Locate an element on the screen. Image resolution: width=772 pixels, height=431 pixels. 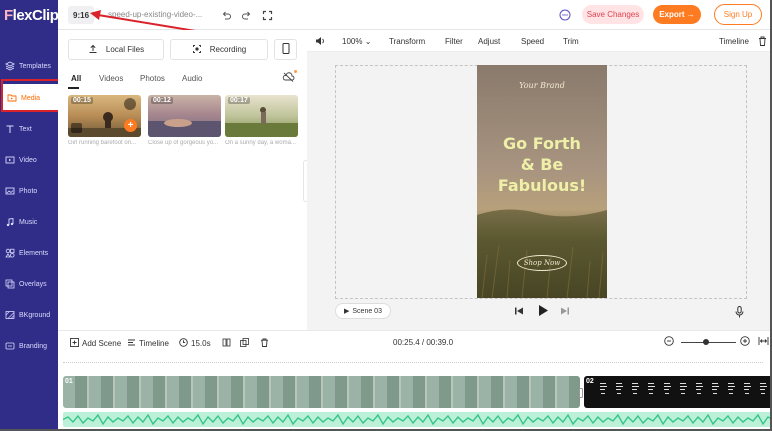
undo-icon is located at coordinates (226, 15).